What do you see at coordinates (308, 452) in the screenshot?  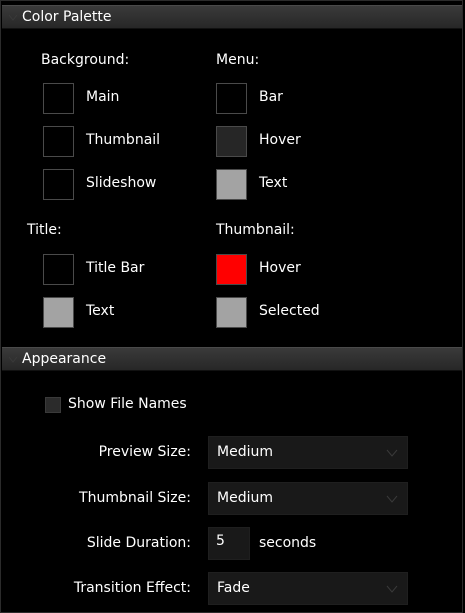 I see `preview-size-select: Medium` at bounding box center [308, 452].